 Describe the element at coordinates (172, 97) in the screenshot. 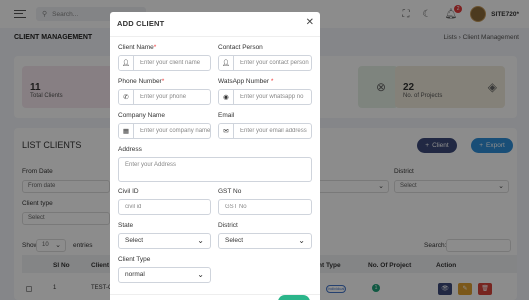

I see `phone-input` at that location.